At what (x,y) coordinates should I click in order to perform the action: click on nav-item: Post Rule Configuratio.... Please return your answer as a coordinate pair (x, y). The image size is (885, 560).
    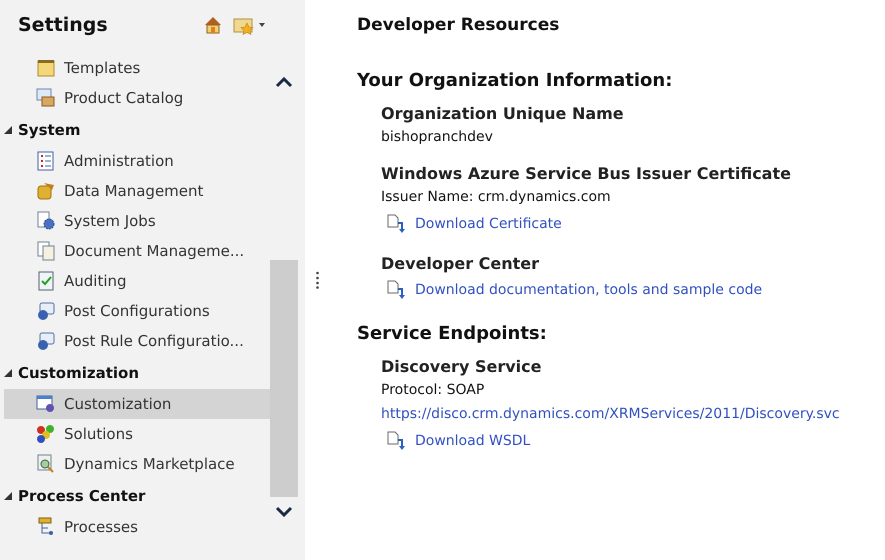
    Looking at the image, I should click on (137, 341).